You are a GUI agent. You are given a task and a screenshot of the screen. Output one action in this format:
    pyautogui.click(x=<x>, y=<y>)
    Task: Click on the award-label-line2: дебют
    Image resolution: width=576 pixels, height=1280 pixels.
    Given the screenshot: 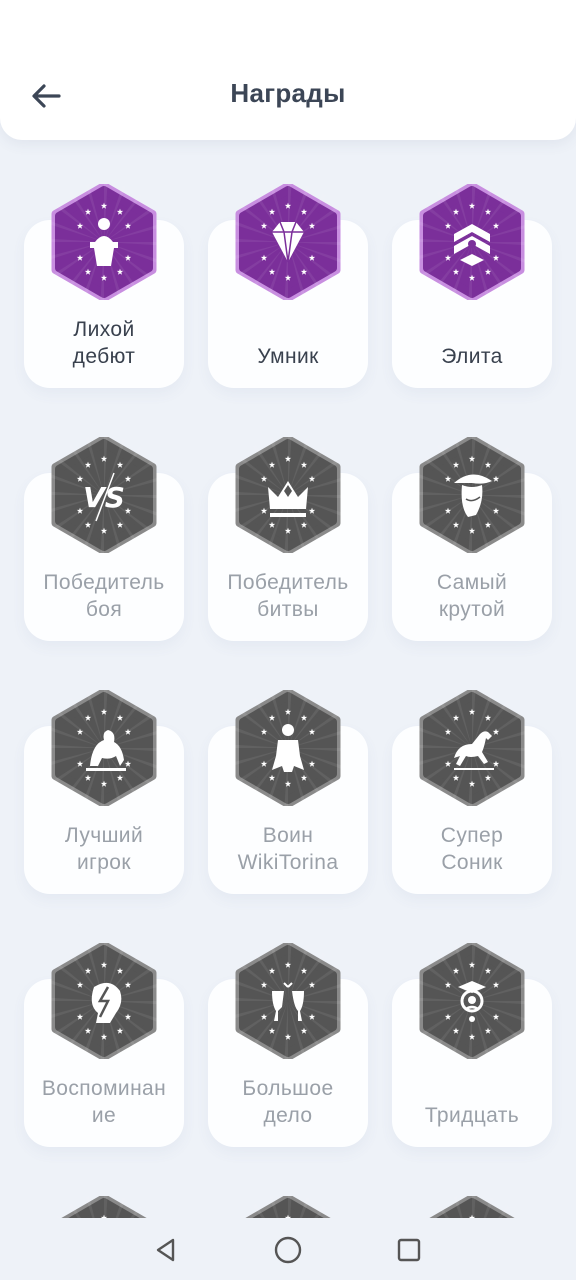 What is the action you would take?
    pyautogui.click(x=104, y=356)
    